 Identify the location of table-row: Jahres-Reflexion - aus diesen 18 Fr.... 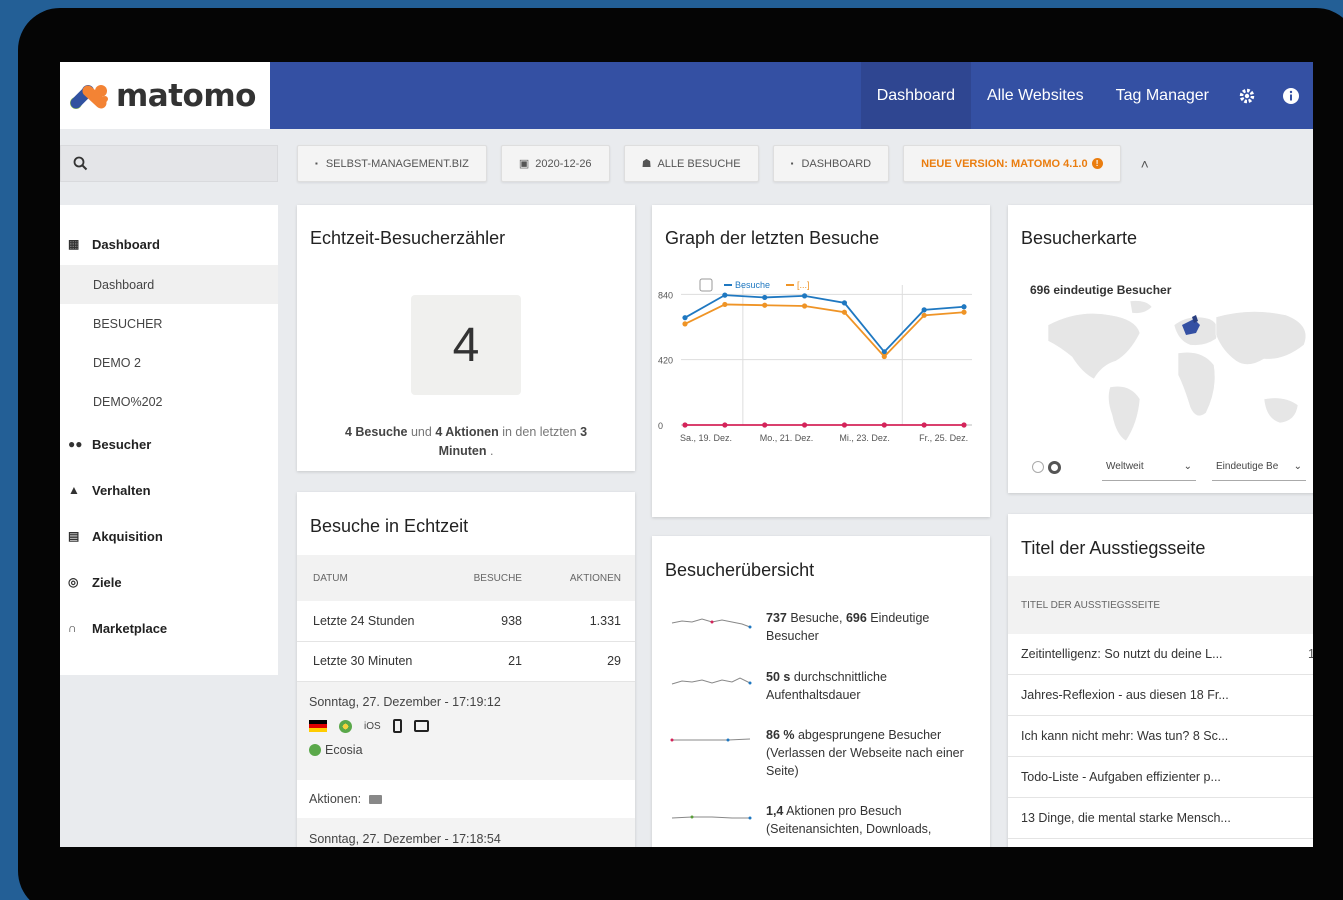
(1160, 695).